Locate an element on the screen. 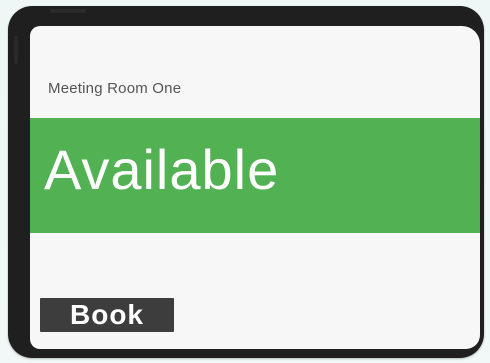  room-name: Meeting Room One is located at coordinates (115, 88).